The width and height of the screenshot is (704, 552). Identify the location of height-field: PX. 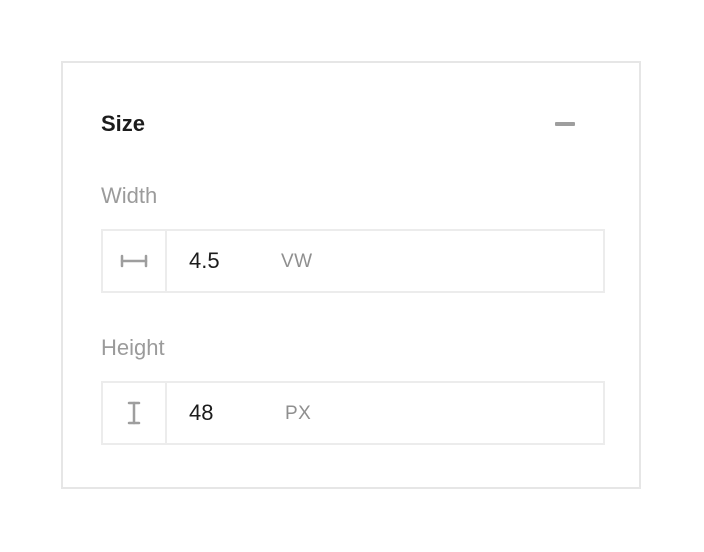
(353, 413).